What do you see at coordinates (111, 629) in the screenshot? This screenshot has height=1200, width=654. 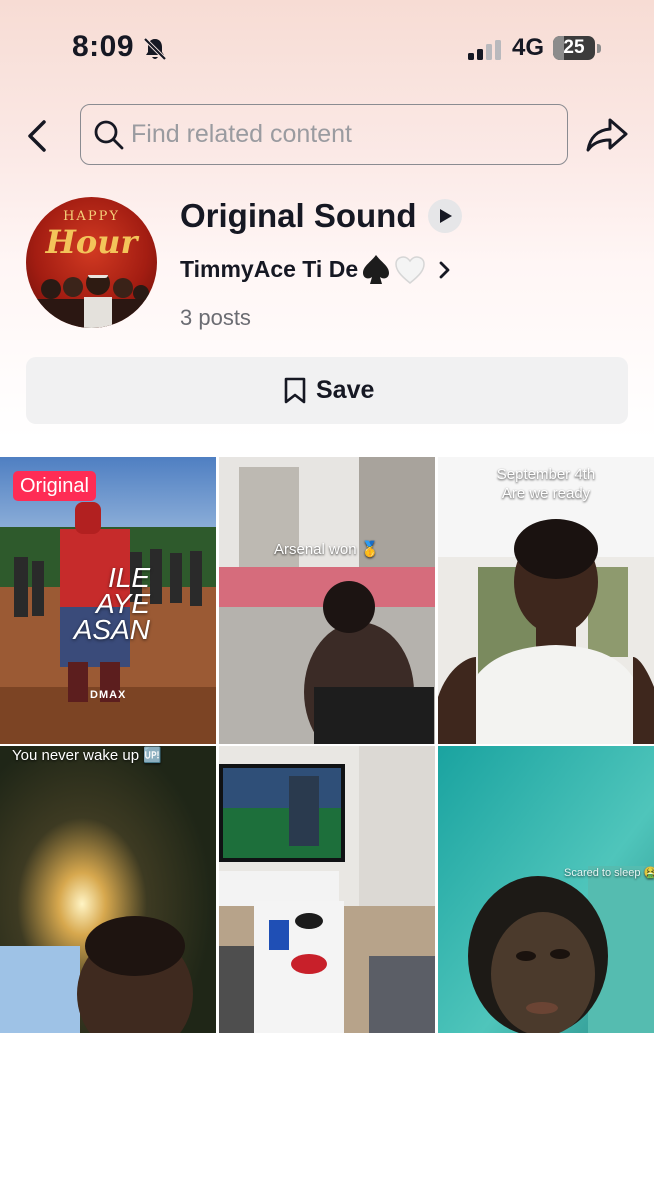 I see `overlay-line-asan: ASAN` at bounding box center [111, 629].